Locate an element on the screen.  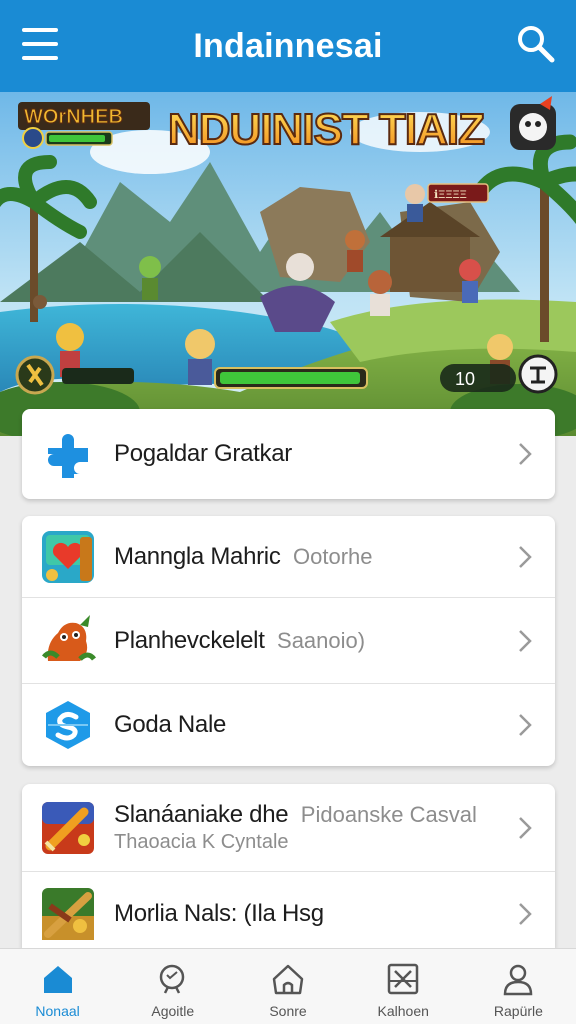
search-person-icon is located at coordinates (172, 979).